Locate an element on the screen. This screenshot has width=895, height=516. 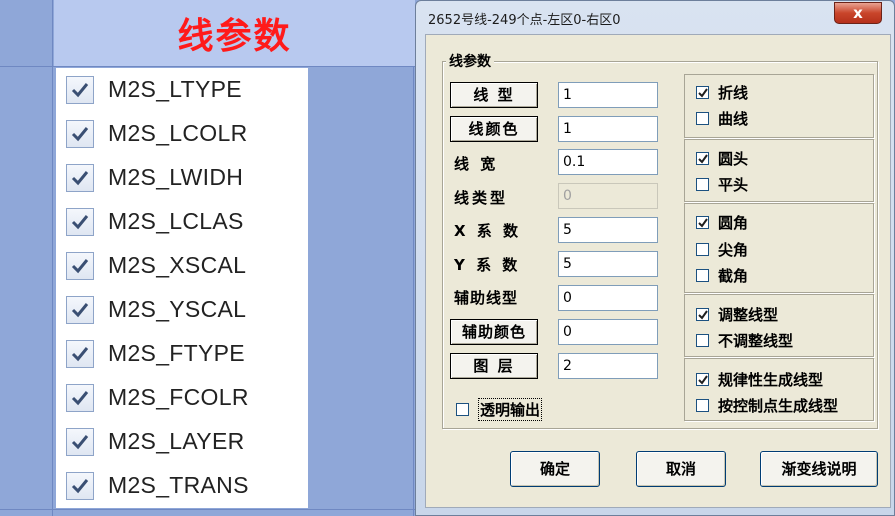
adjust-linetype-checkbox: 调整线型 is located at coordinates (737, 314).